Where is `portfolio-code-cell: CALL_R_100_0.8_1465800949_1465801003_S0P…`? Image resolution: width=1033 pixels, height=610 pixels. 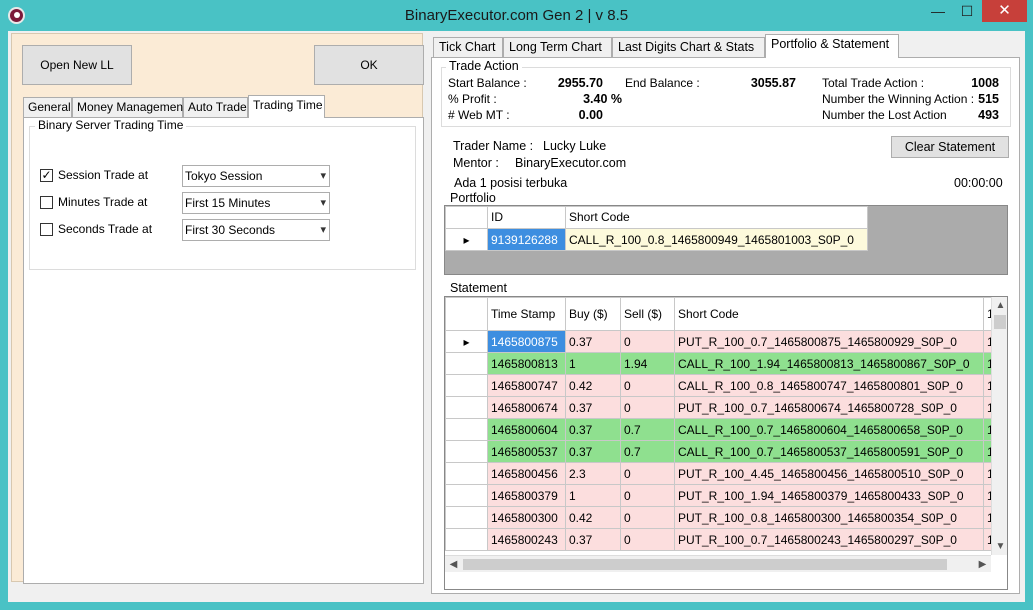
portfolio-code-cell: CALL_R_100_0.8_1465800949_1465801003_S0P… is located at coordinates (716, 239).